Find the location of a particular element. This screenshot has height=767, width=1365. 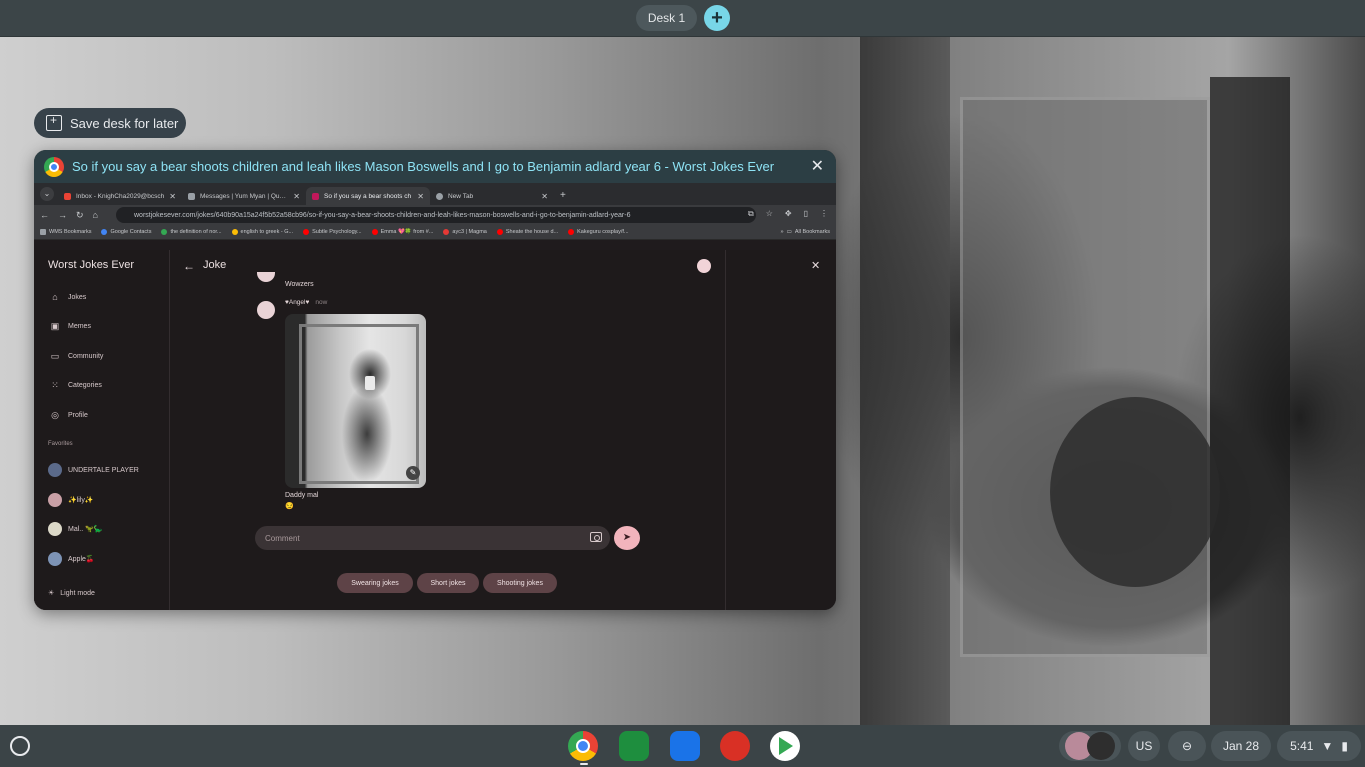

date-tray: Jan 28 is located at coordinates (1241, 746).